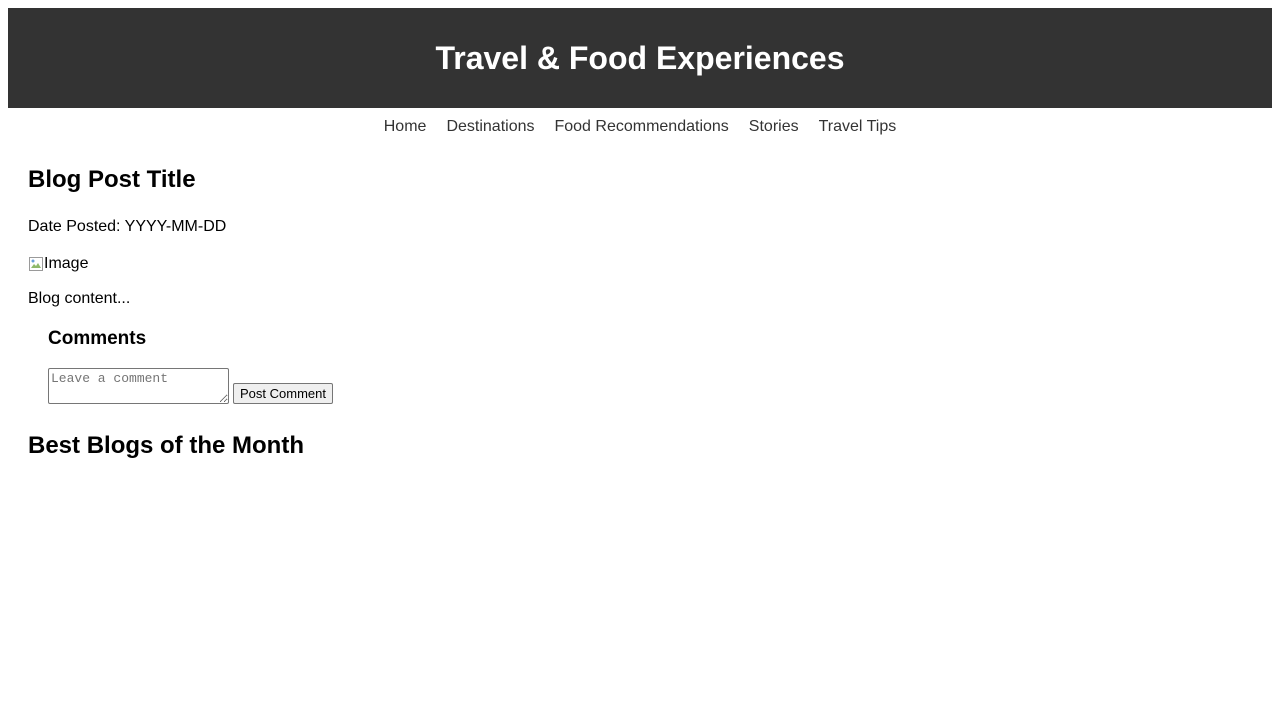  What do you see at coordinates (127, 226) in the screenshot?
I see `post-date: Date Posted: YYYY-MM-DD` at bounding box center [127, 226].